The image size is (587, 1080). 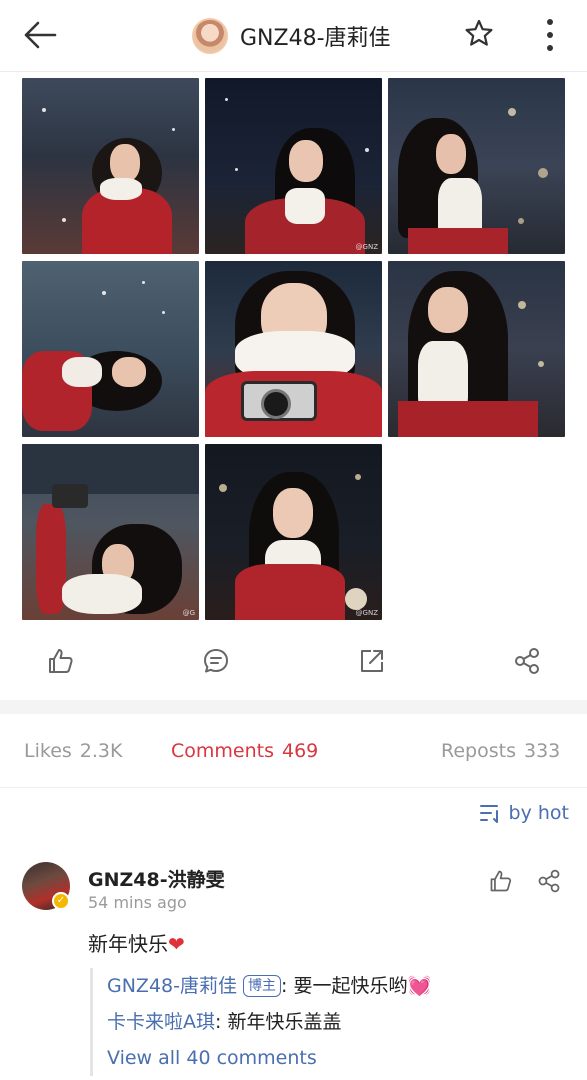 What do you see at coordinates (156, 878) in the screenshot?
I see `comment-username: GNZ48-洪静雯` at bounding box center [156, 878].